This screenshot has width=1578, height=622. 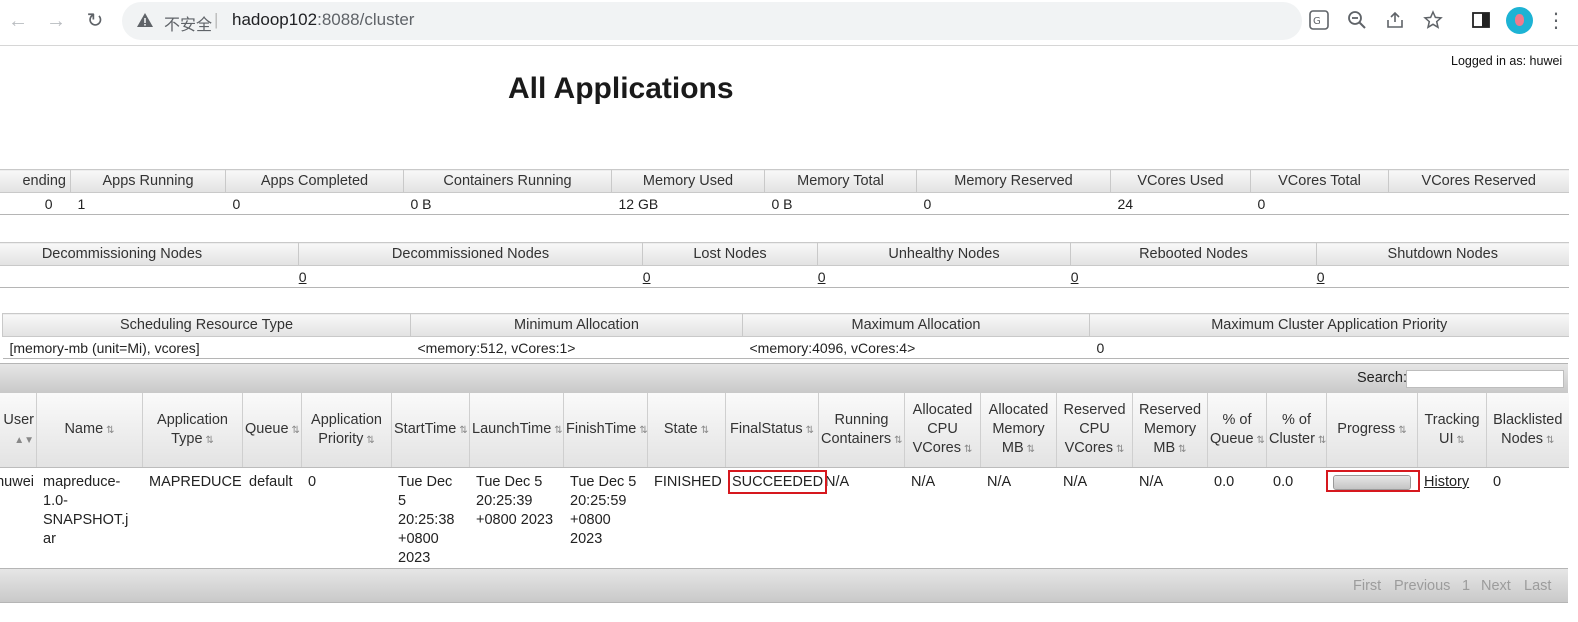 I want to click on share-icon, so click(x=1395, y=21).